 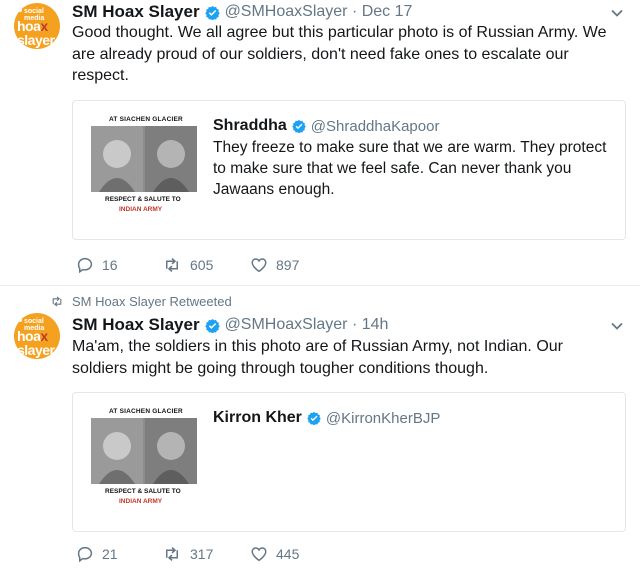 I want to click on reply-button: 21, so click(x=97, y=554).